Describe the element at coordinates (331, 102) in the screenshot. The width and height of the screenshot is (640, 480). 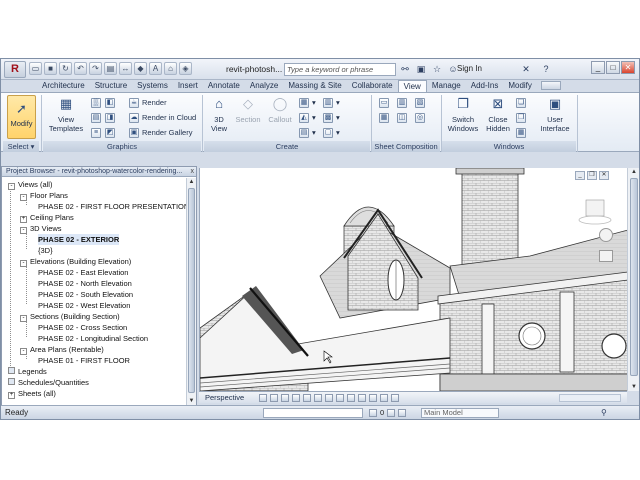
I see `legends-button: ▥ ▾` at that location.